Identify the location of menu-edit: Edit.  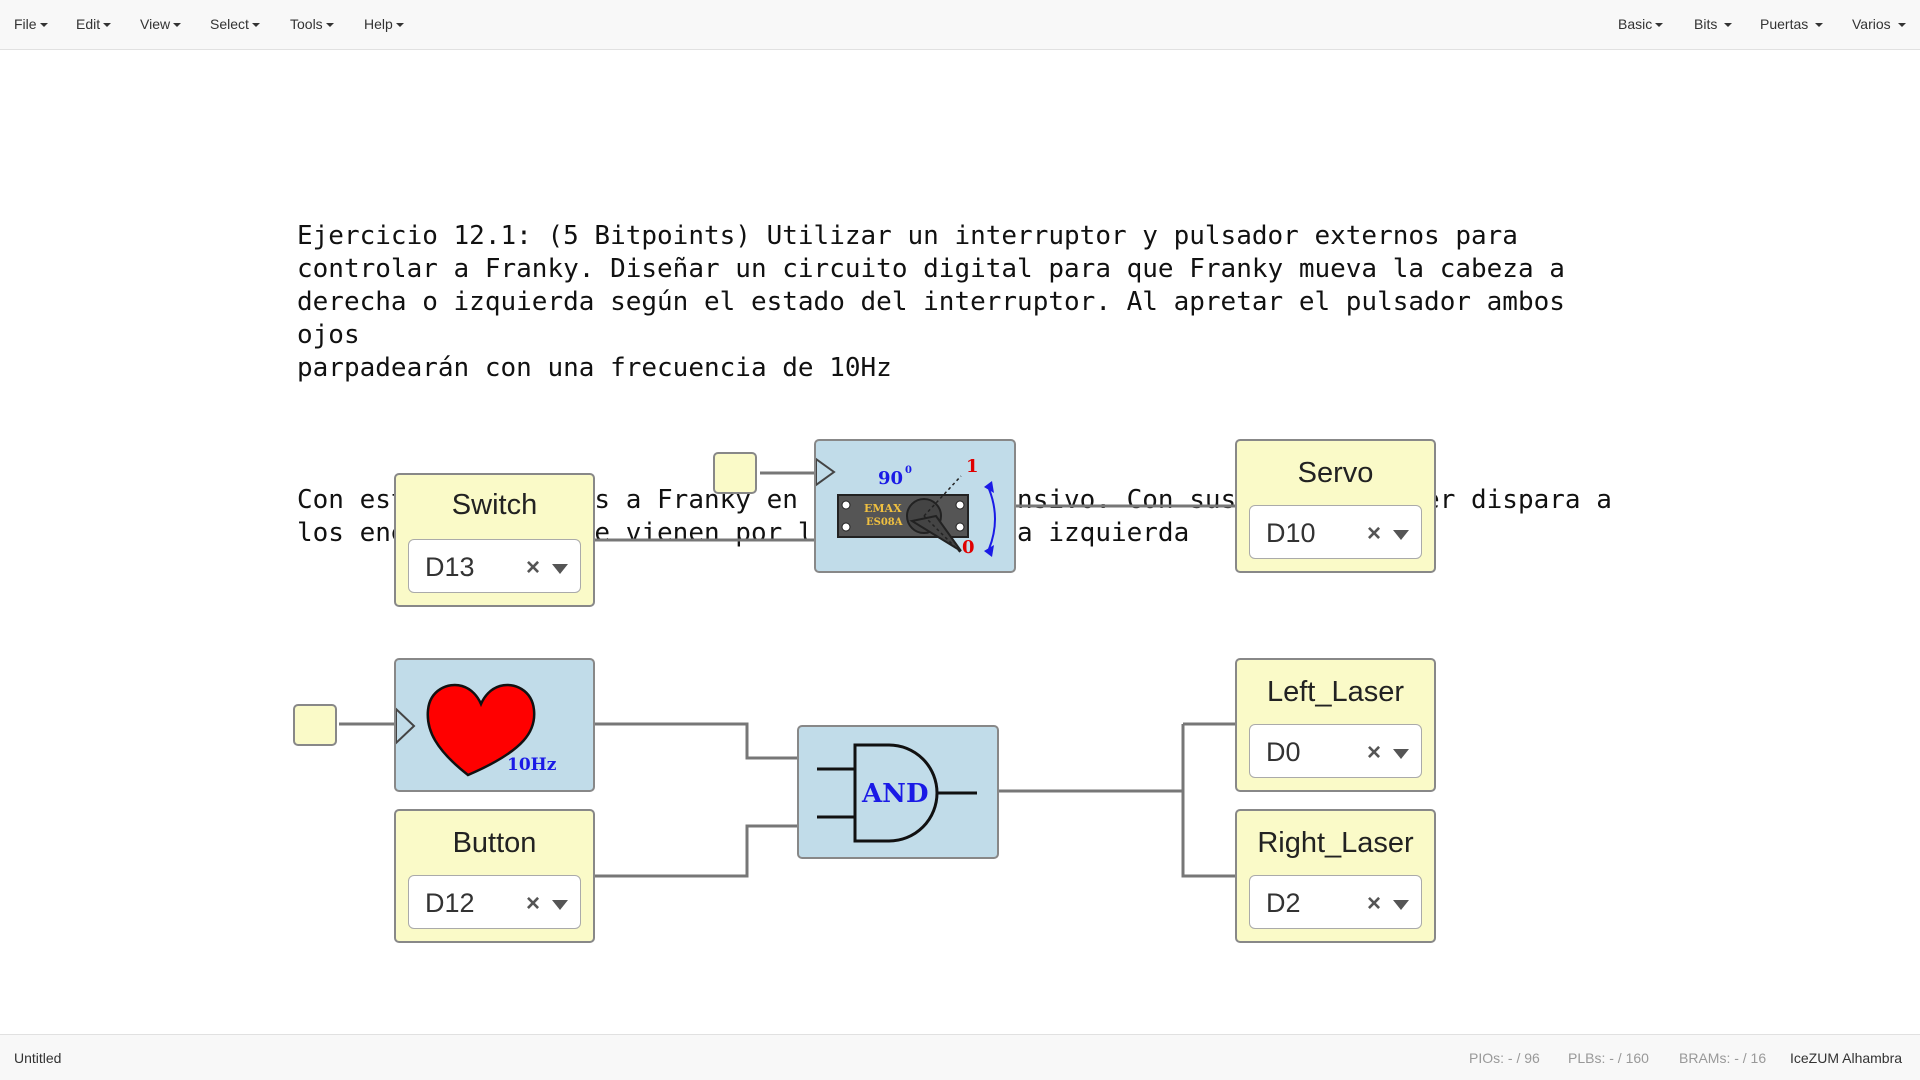
(94, 24).